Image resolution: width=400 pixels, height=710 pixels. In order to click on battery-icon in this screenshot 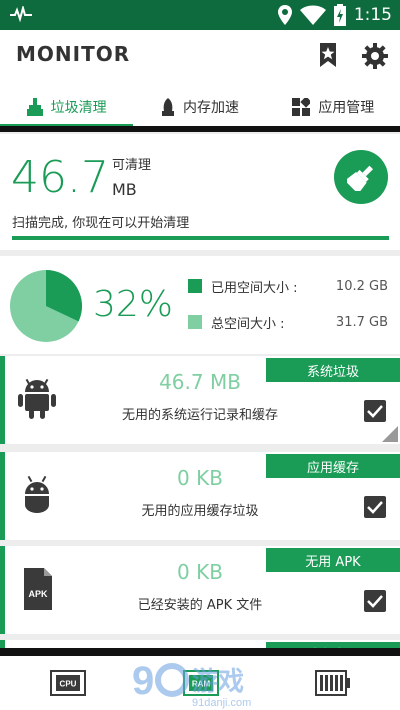, I will do `click(333, 683)`.